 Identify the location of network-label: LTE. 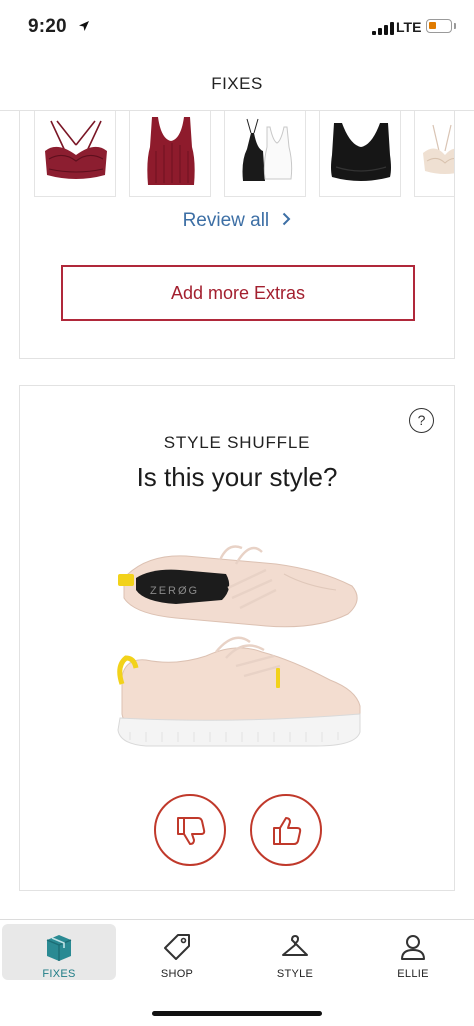
(409, 27).